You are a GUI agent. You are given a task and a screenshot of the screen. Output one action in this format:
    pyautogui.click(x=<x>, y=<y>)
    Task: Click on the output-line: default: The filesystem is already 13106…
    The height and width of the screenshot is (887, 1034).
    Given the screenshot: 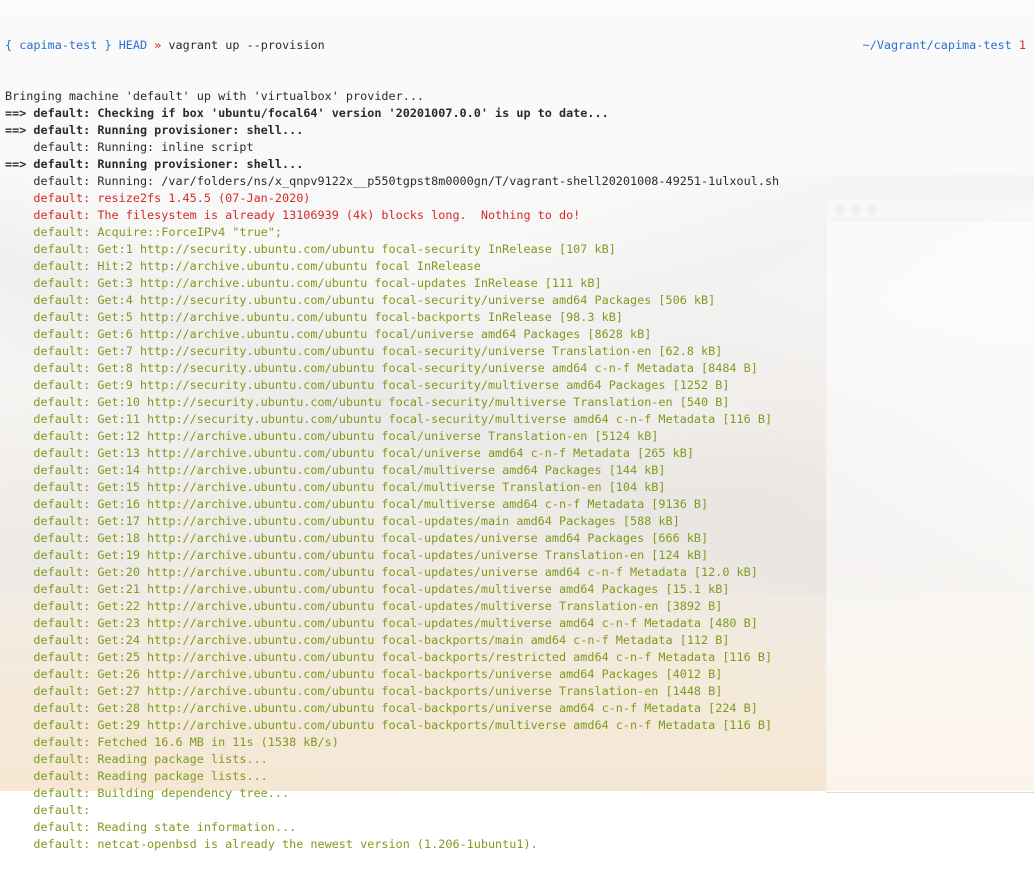 What is the action you would take?
    pyautogui.click(x=293, y=215)
    